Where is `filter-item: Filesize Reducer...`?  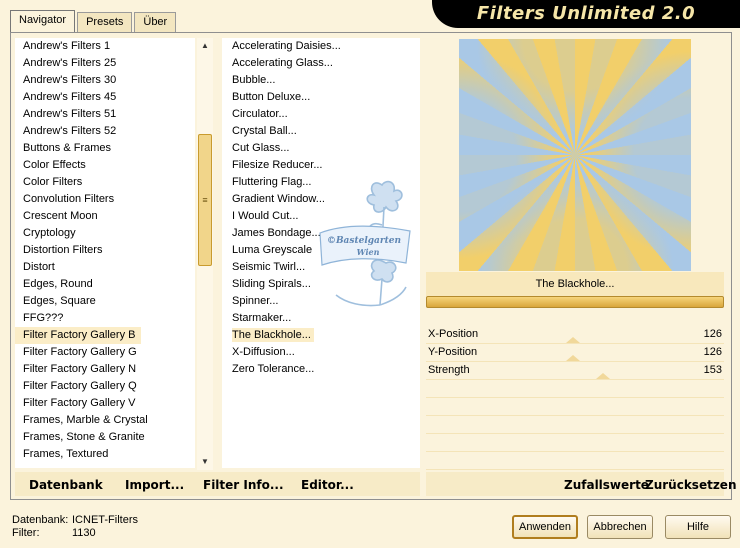
filter-item: Filesize Reducer... is located at coordinates (321, 165).